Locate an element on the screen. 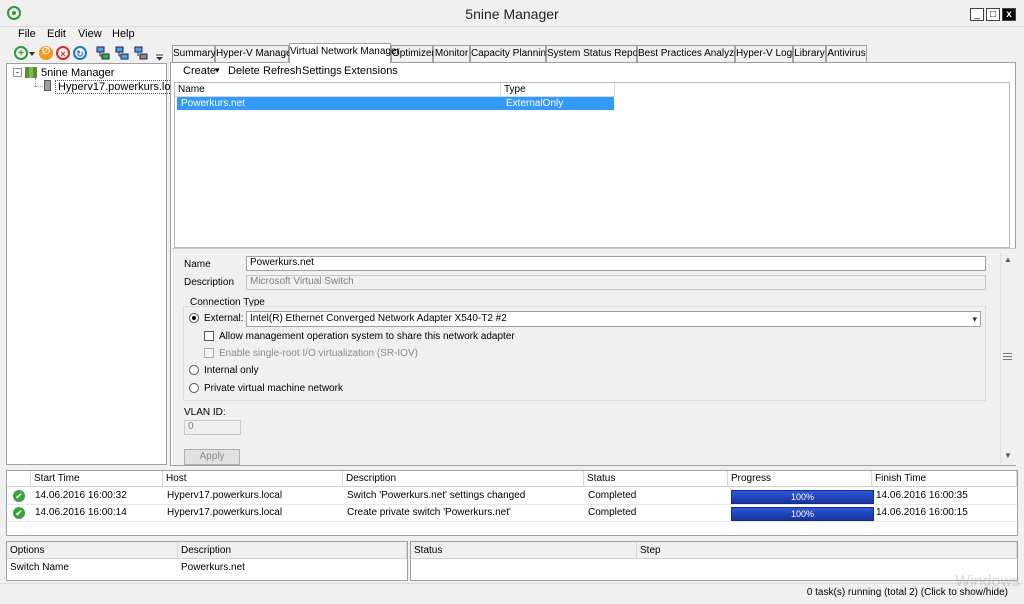 The height and width of the screenshot is (604, 1024). tree-item-root: 5nine Manager is located at coordinates (77, 73).